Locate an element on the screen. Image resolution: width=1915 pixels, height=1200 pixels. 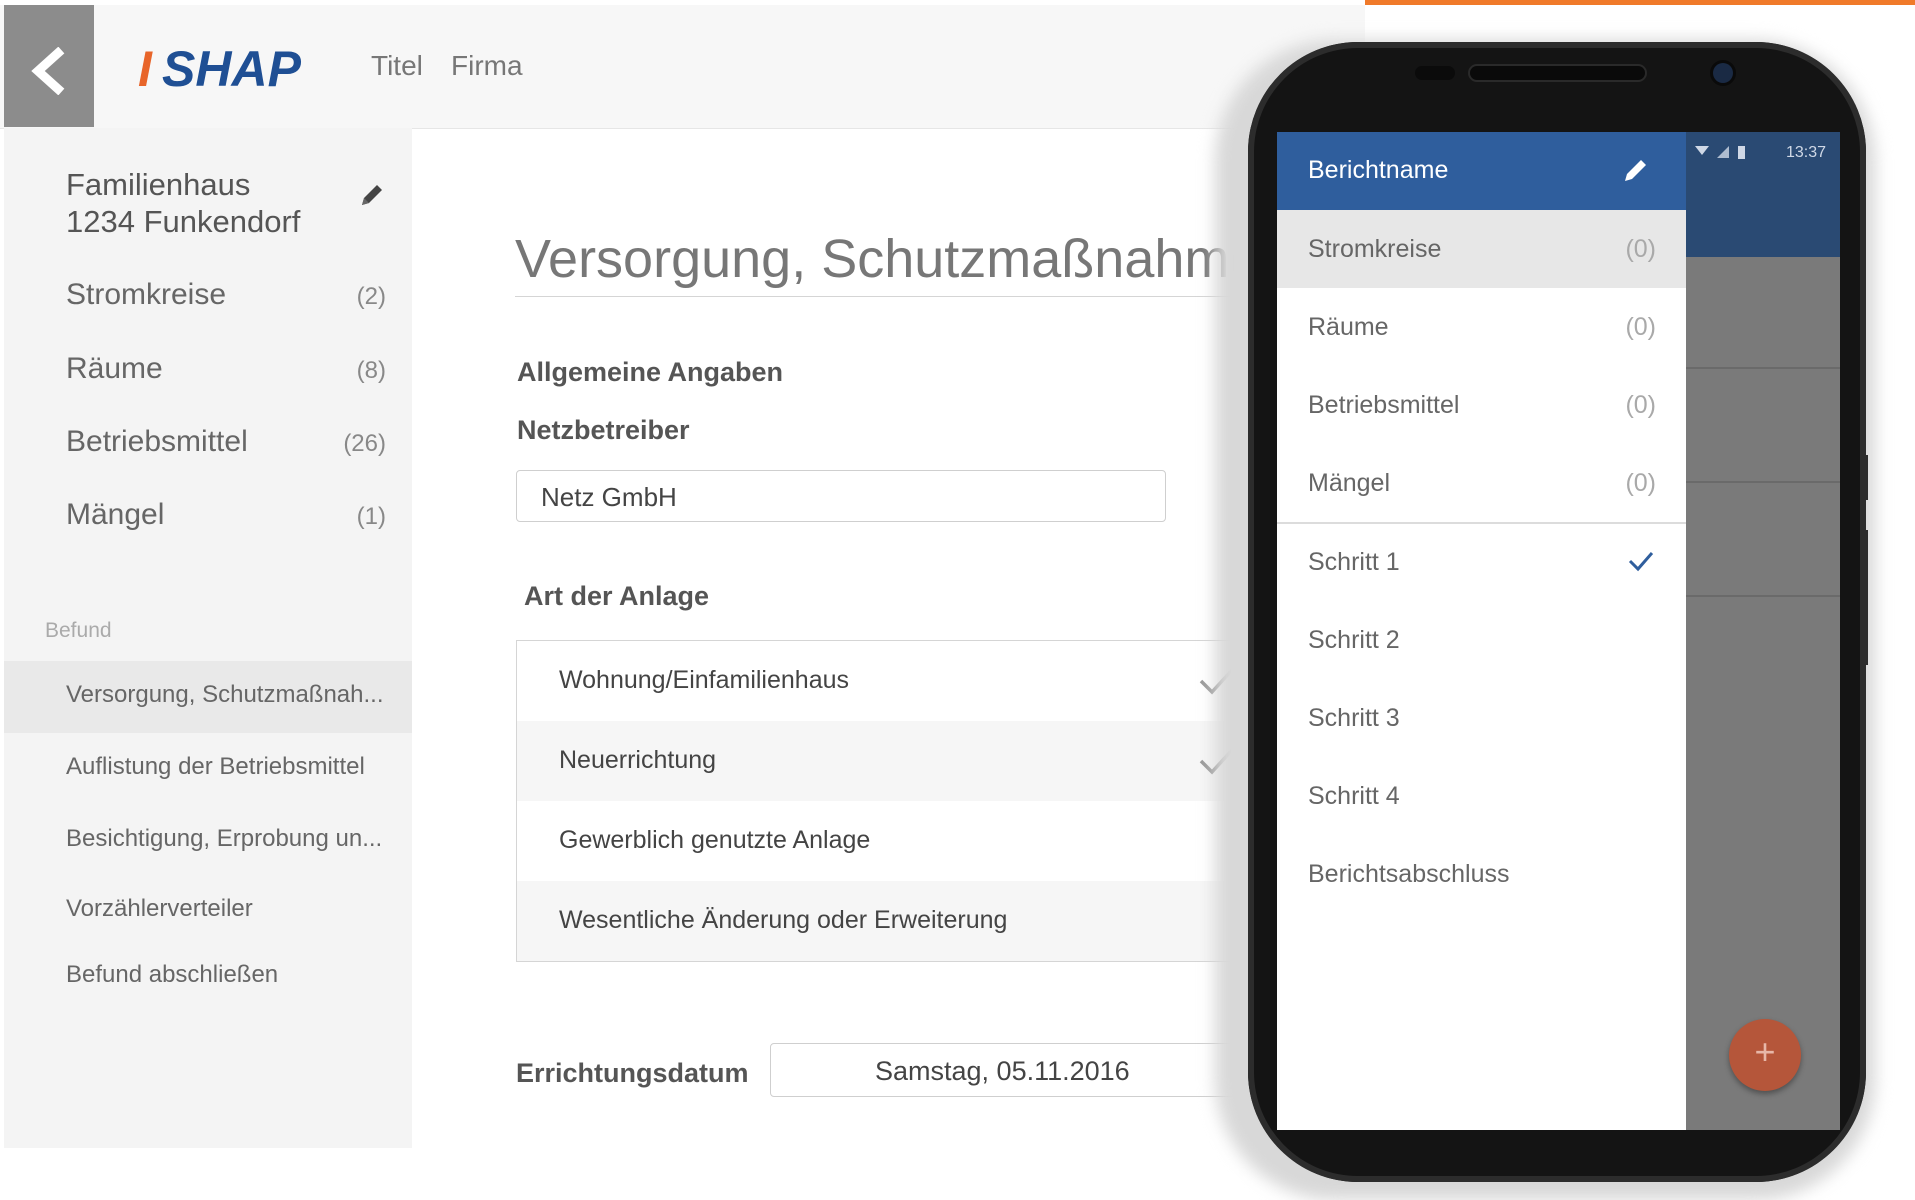
sidebar-item-count: (1) is located at coordinates (371, 516).